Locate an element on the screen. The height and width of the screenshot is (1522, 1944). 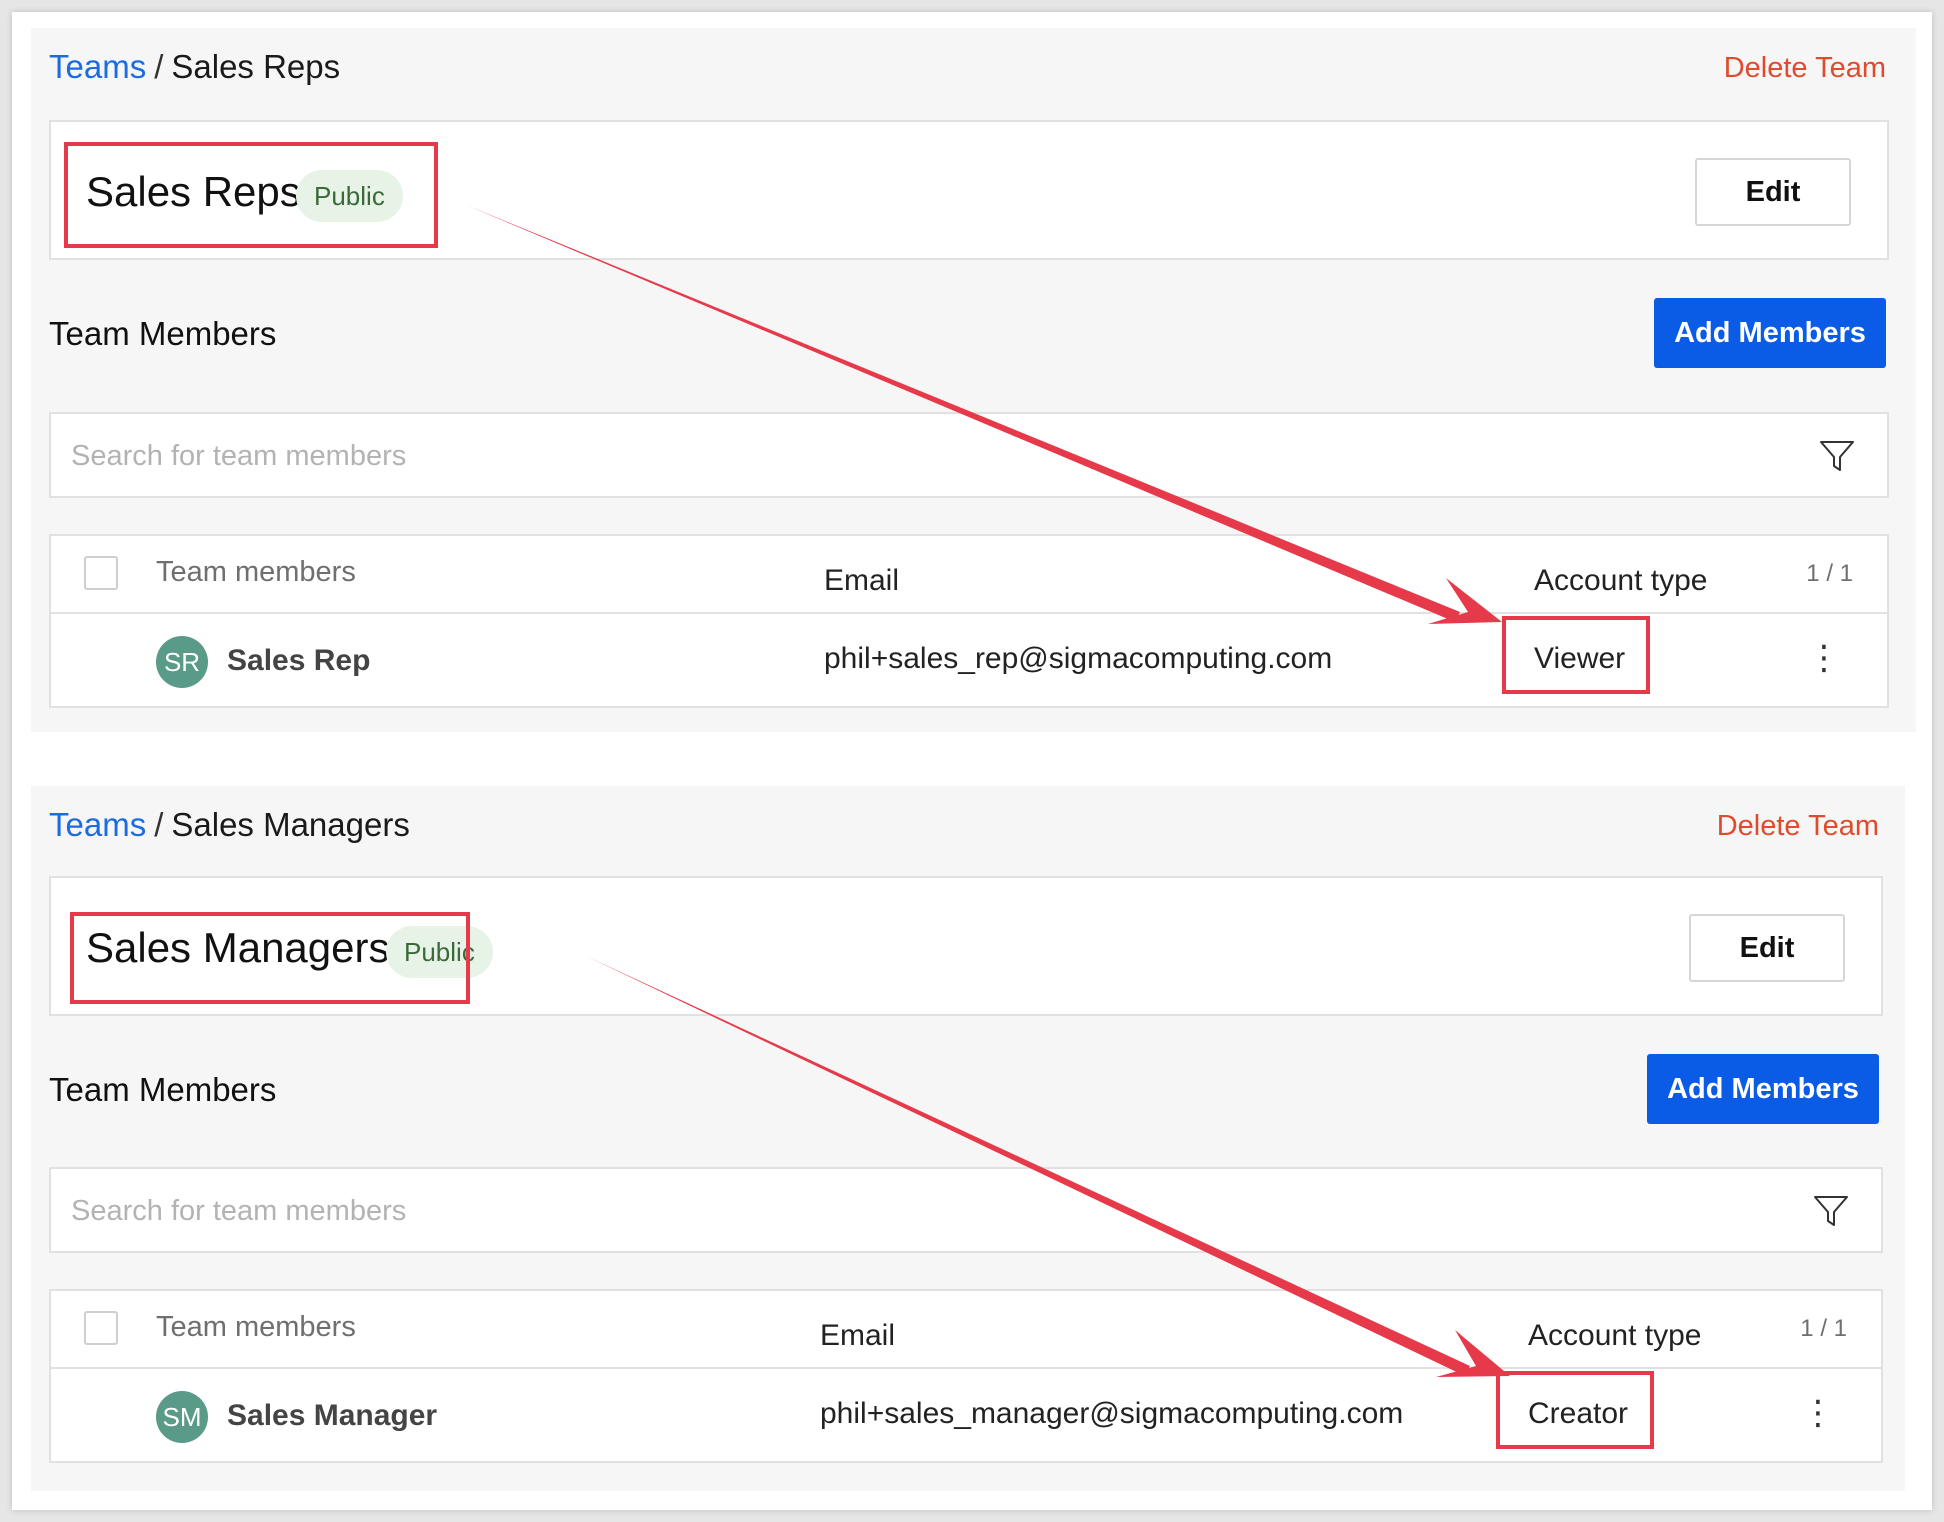
breadcrumb: Teams / Sales Reps is located at coordinates (194, 67).